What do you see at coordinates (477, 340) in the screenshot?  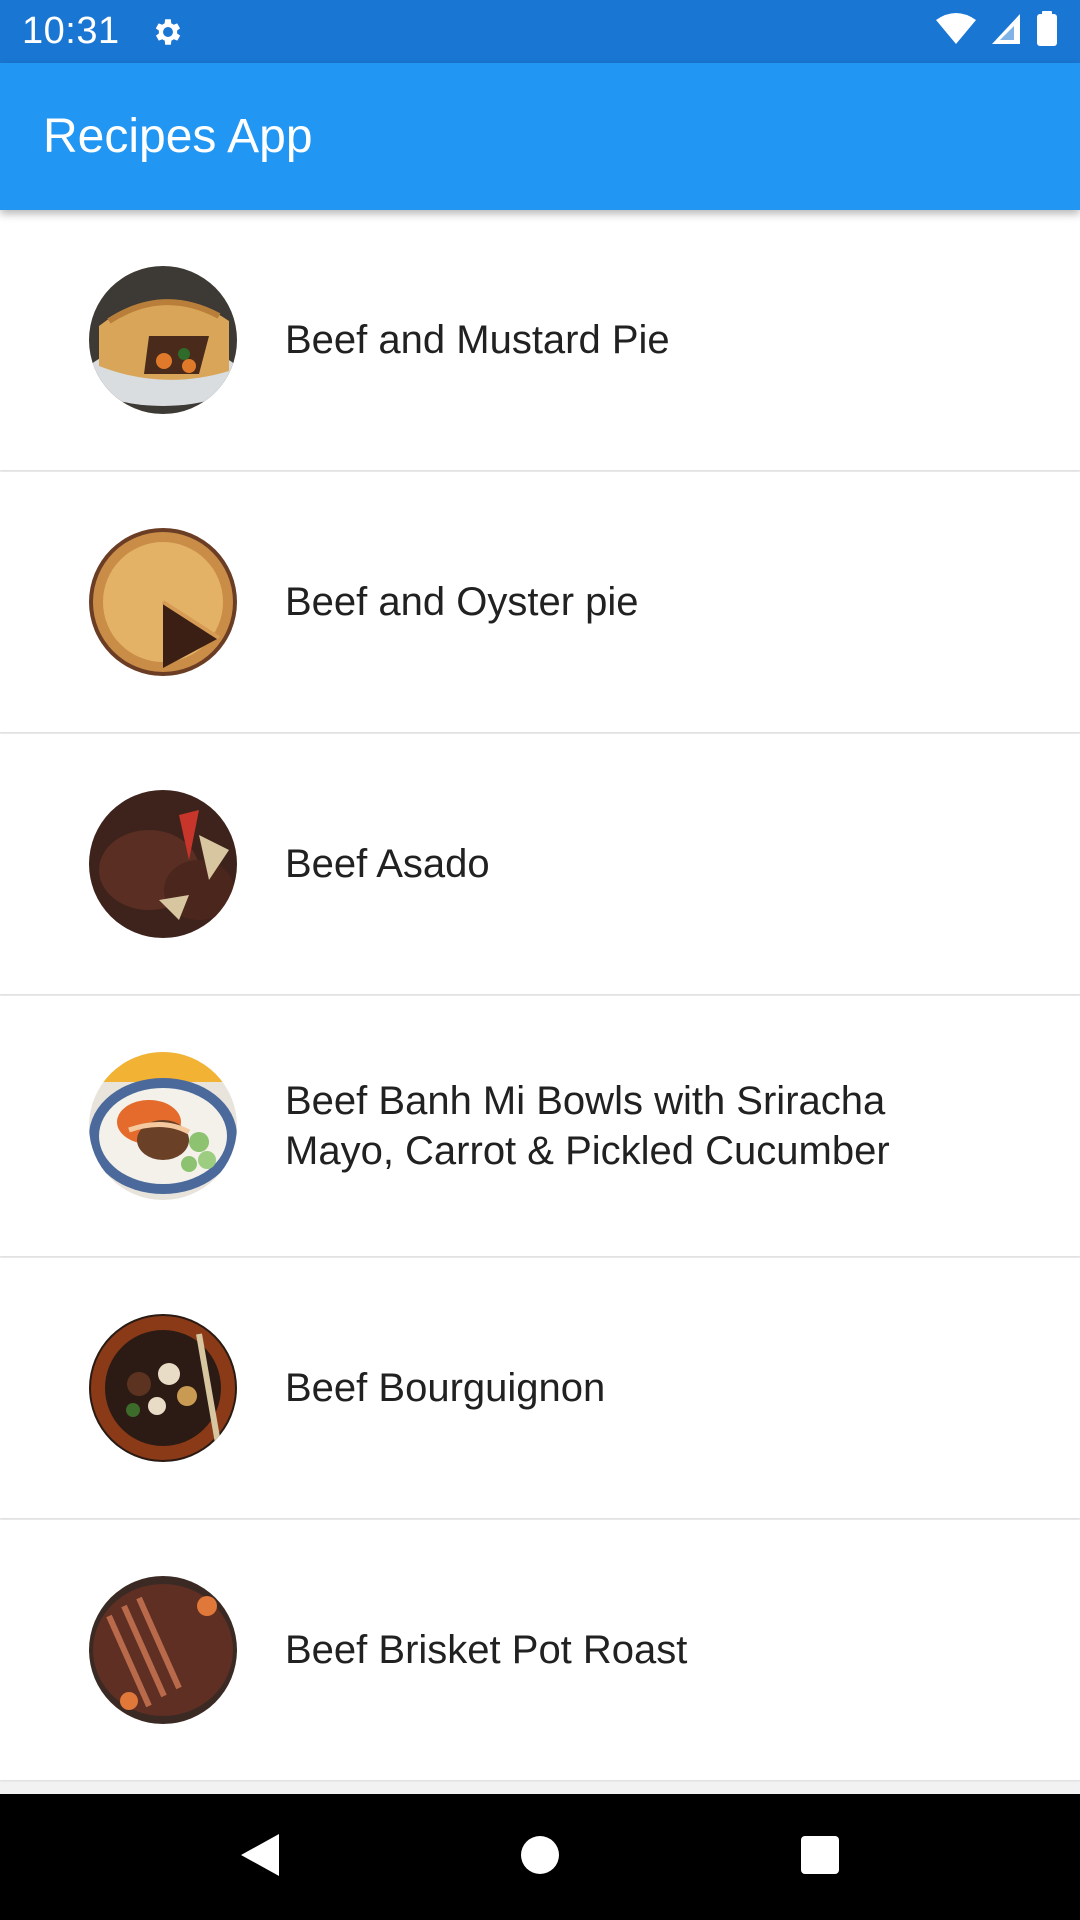 I see `recipe-name: Beef and Mustard Pie` at bounding box center [477, 340].